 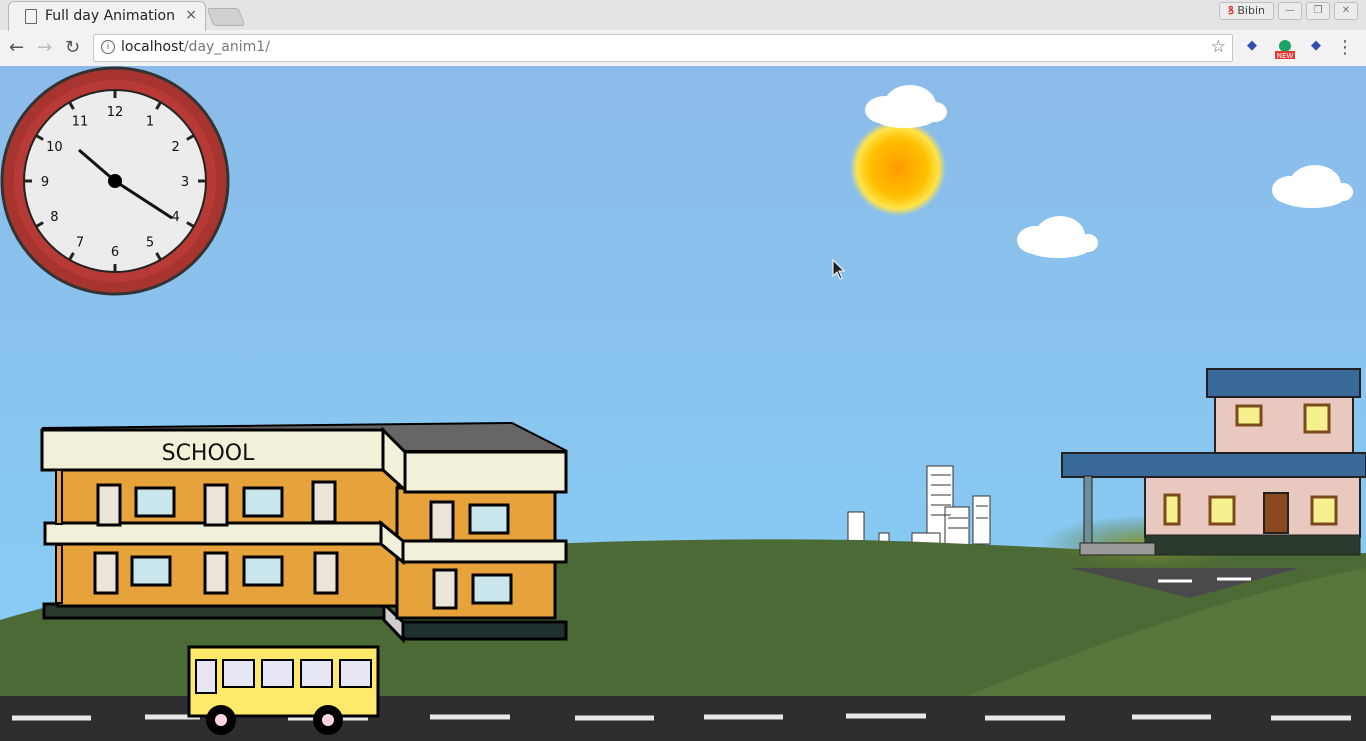 What do you see at coordinates (1218, 47) in the screenshot?
I see `bookmark-star-icon: ☆` at bounding box center [1218, 47].